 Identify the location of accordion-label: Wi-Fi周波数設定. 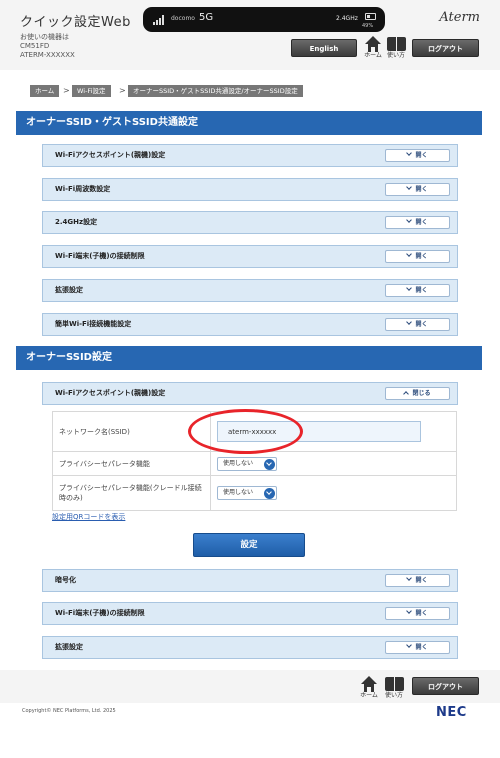
(83, 189).